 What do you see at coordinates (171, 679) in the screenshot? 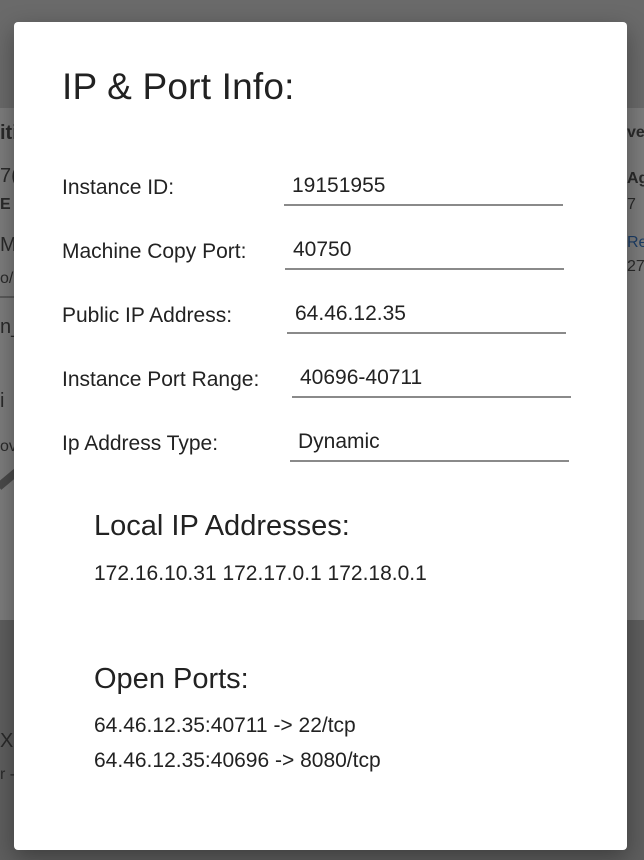
I see `open-ports-heading: Open Ports:` at bounding box center [171, 679].